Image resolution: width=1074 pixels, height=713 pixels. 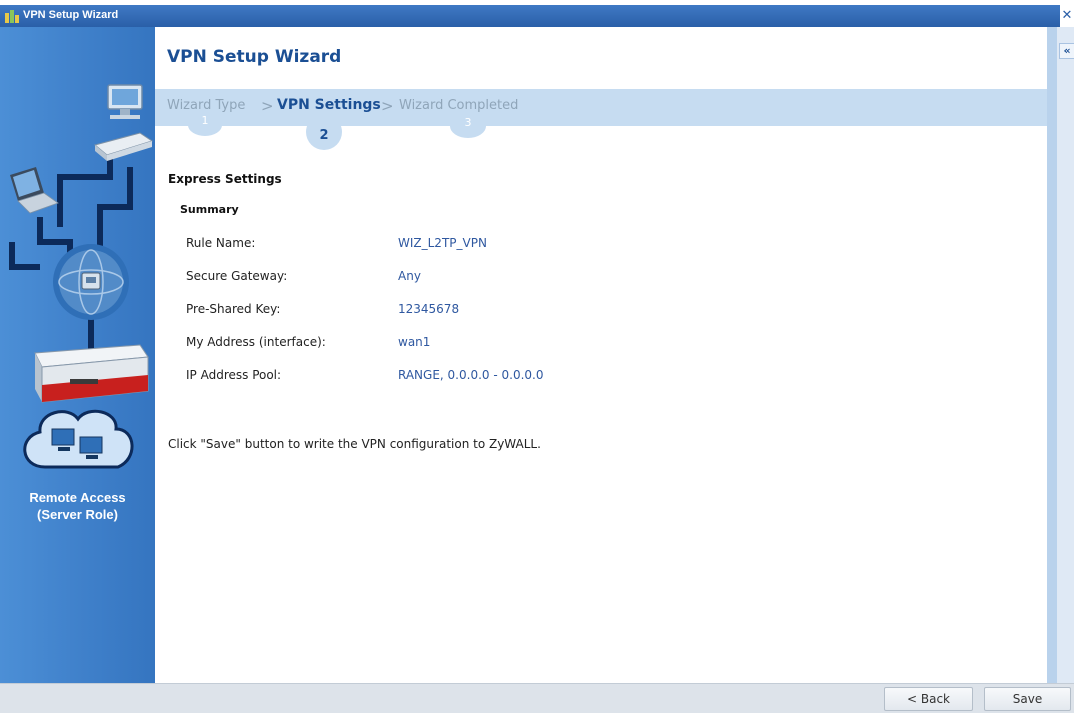 What do you see at coordinates (459, 105) in the screenshot?
I see `step-wizard-completed: Wizard Completed` at bounding box center [459, 105].